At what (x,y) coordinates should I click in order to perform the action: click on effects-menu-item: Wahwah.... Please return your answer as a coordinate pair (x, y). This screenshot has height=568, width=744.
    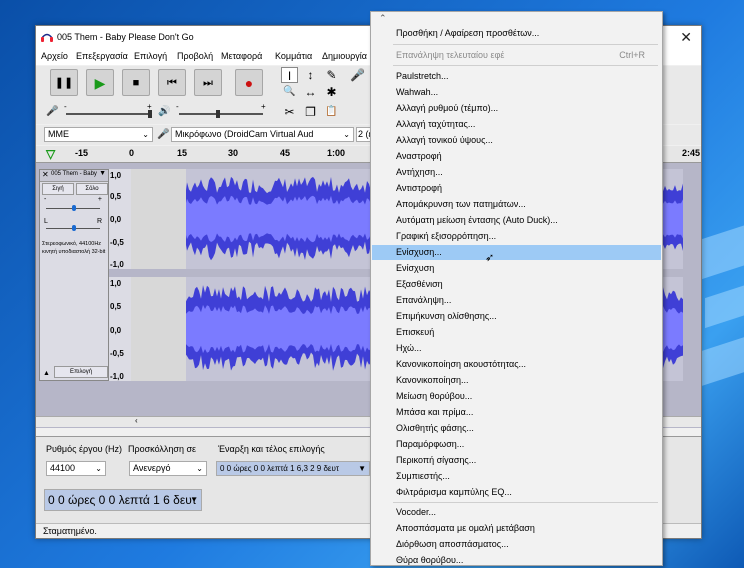
    Looking at the image, I should click on (516, 92).